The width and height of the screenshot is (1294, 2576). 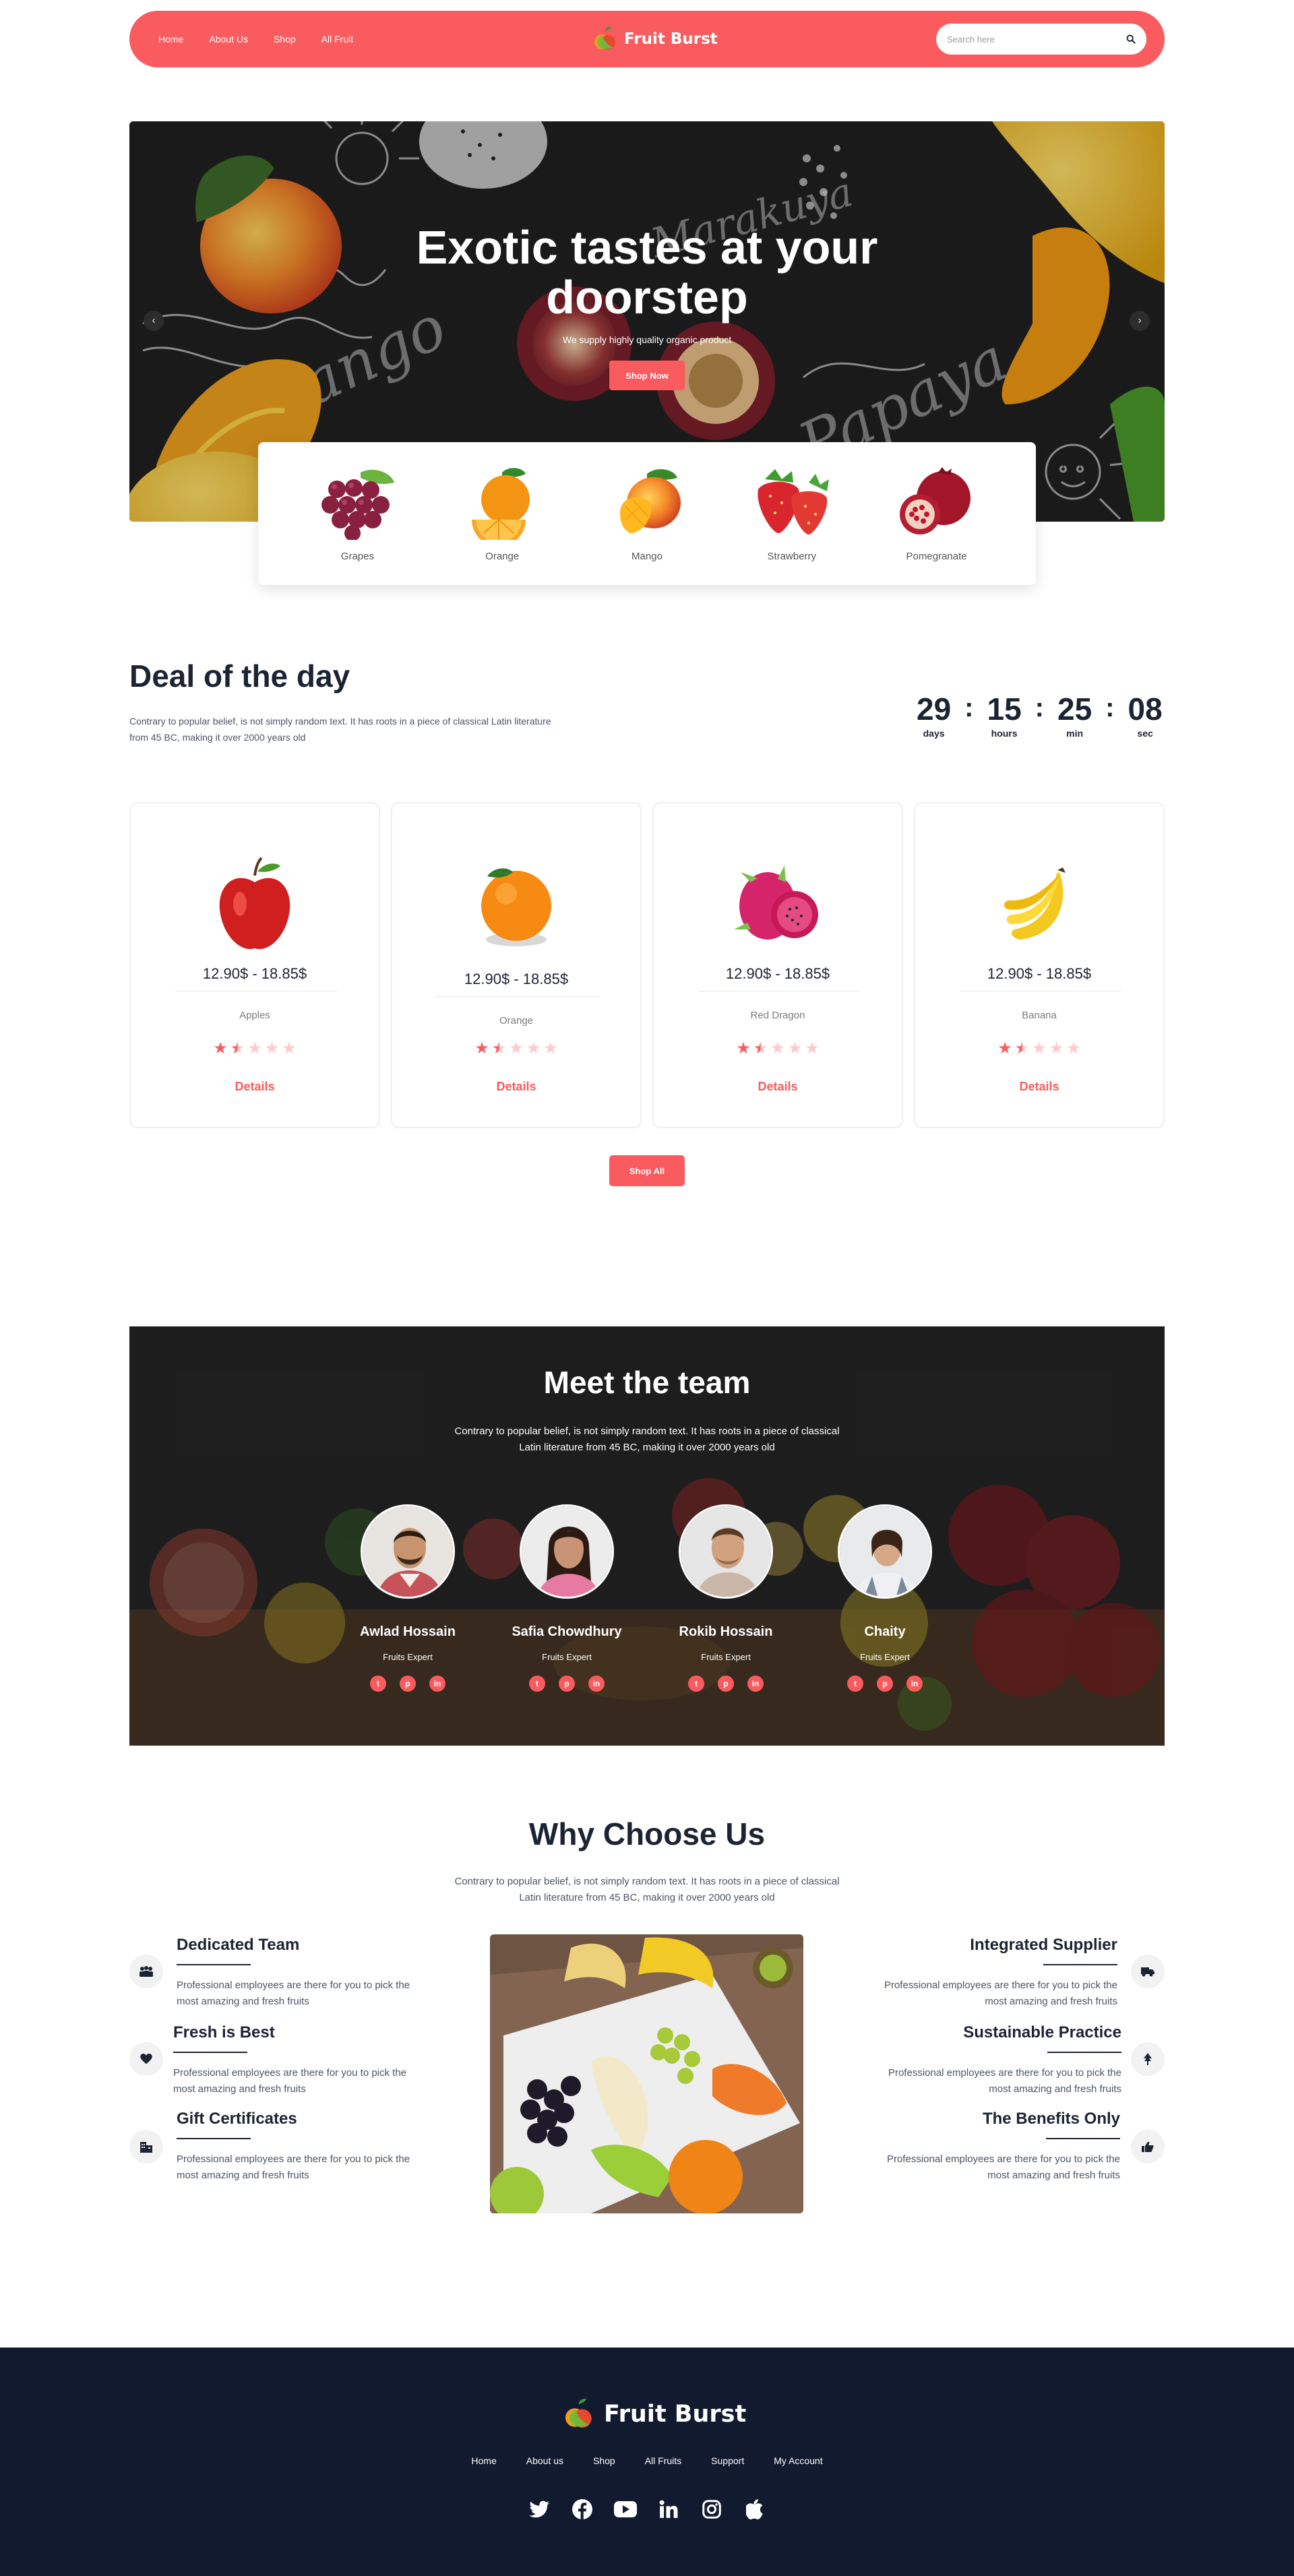 I want to click on product-card-red-dragon: 12.90$ - 18.85$ Red Dragon ★ ★ ★ ★ ★ Details, so click(x=778, y=965).